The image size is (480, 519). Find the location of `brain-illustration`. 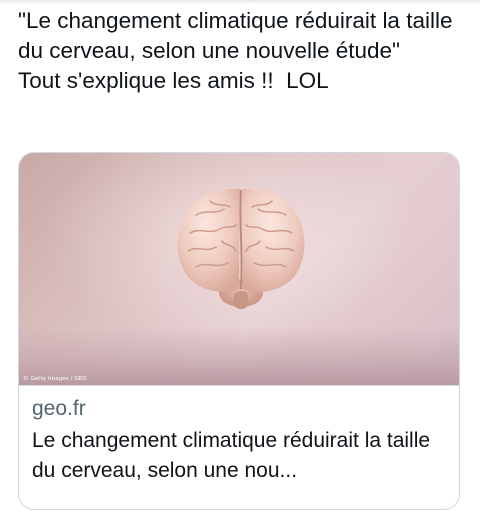

brain-illustration is located at coordinates (241, 248).